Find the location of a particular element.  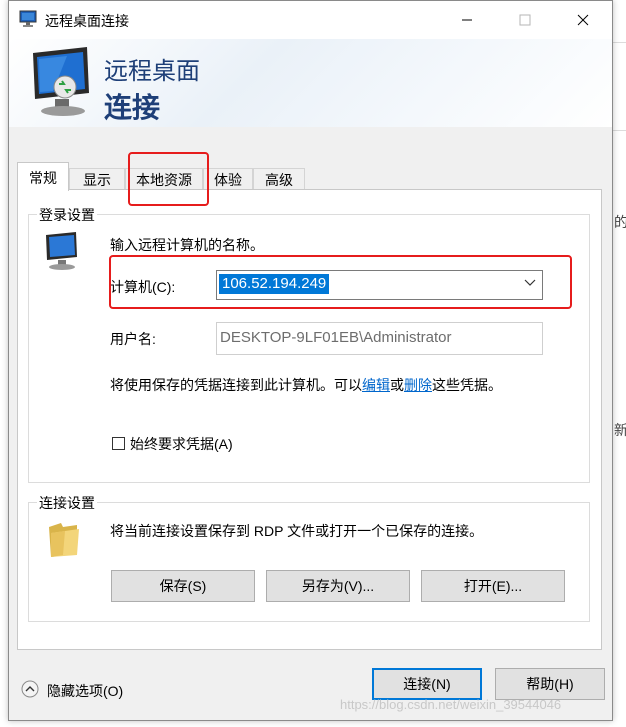

background-glyph: 的 is located at coordinates (620, 222).